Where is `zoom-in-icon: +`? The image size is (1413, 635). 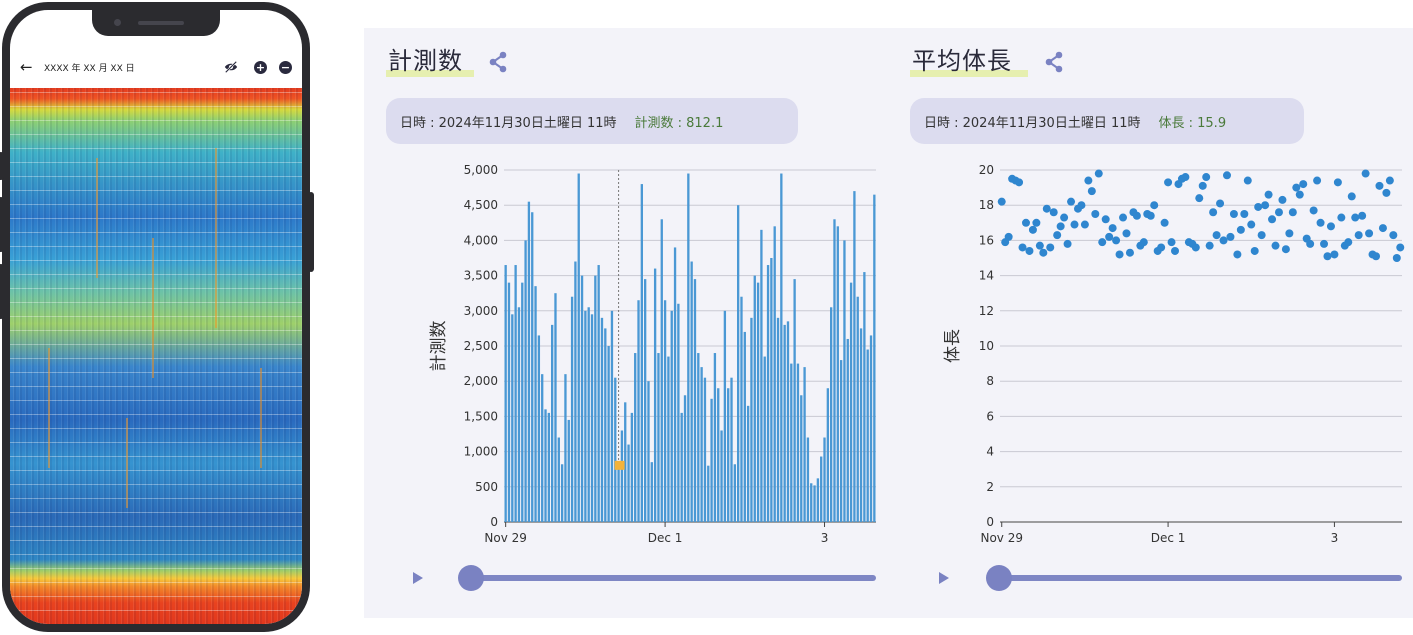 zoom-in-icon: + is located at coordinates (260, 67).